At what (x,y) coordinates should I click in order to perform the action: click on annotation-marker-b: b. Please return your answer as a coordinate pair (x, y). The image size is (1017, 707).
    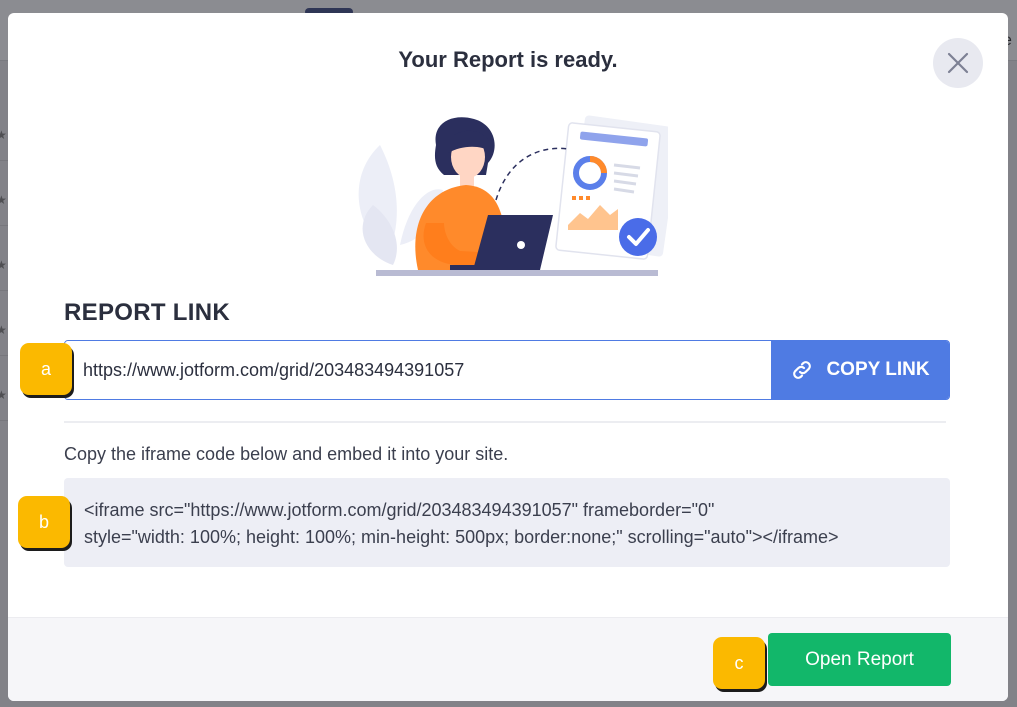
    Looking at the image, I should click on (44, 522).